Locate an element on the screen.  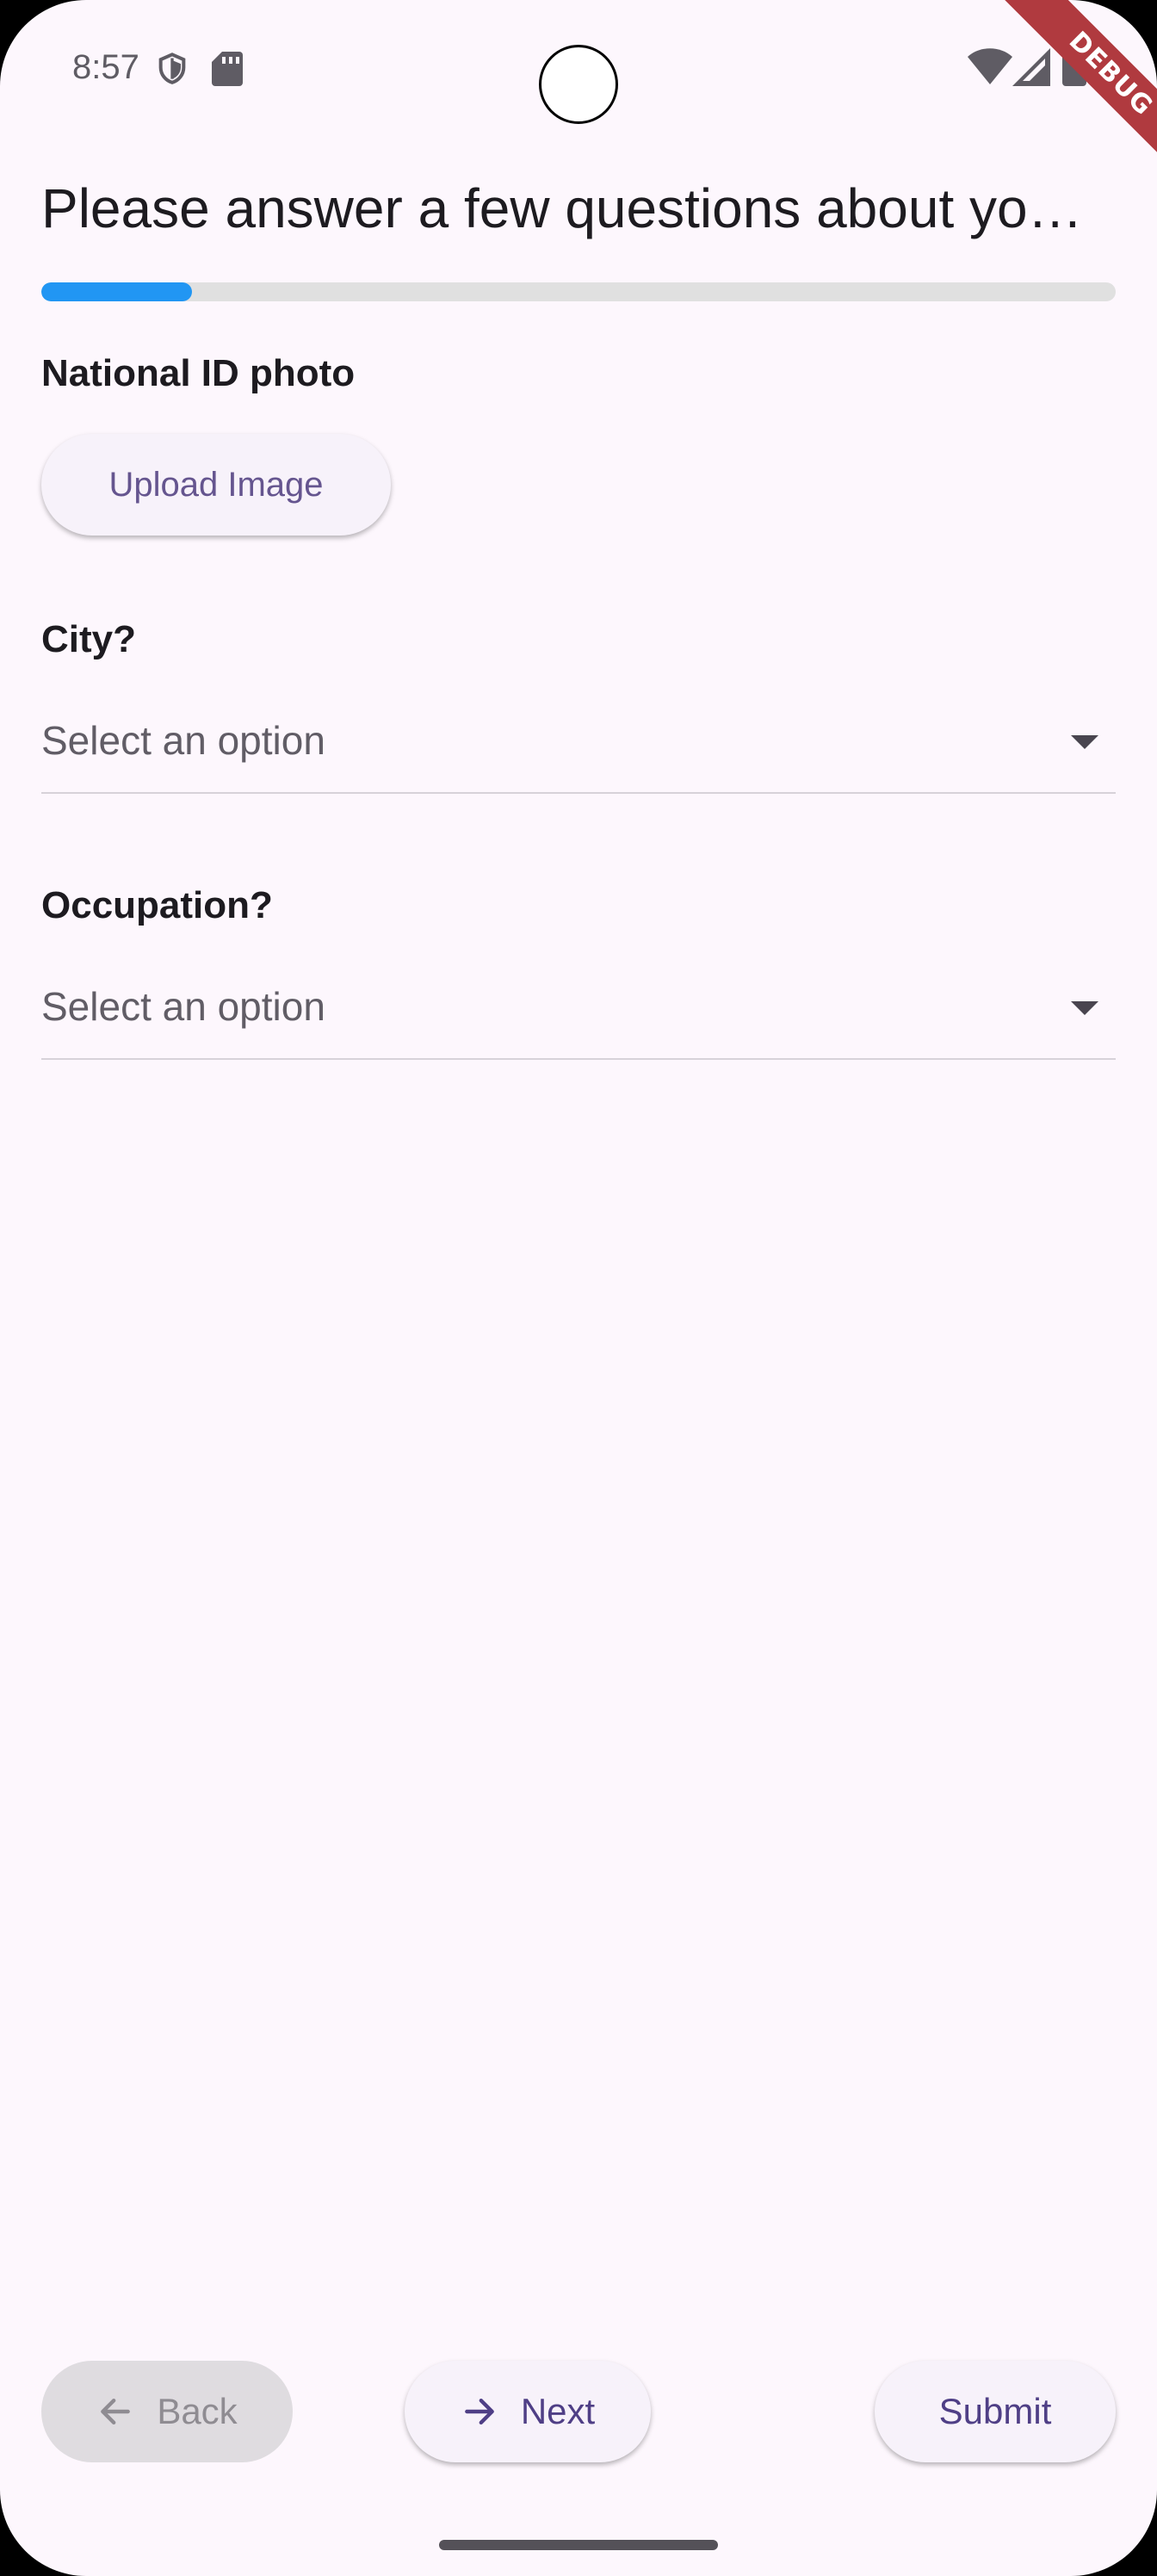
sd-card-icon is located at coordinates (228, 69).